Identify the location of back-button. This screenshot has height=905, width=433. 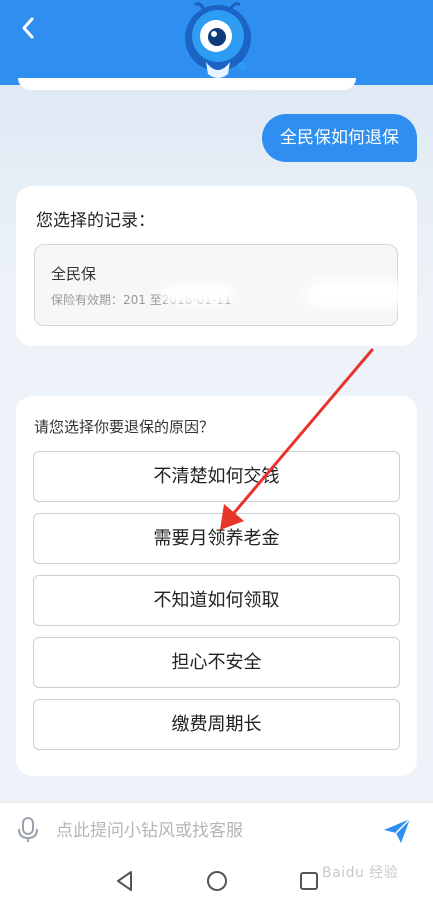
(28, 28).